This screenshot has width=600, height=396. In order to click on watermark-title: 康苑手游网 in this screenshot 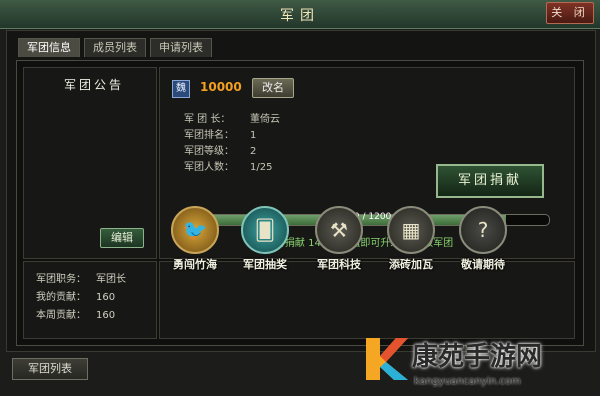, I will do `click(477, 357)`.